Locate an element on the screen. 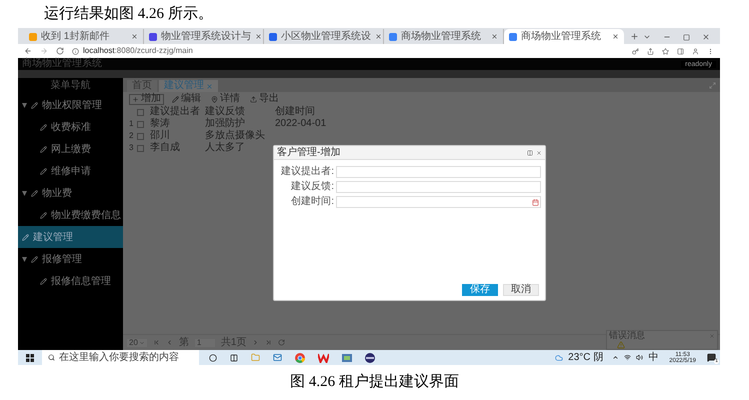  cortana-icon is located at coordinates (213, 358).